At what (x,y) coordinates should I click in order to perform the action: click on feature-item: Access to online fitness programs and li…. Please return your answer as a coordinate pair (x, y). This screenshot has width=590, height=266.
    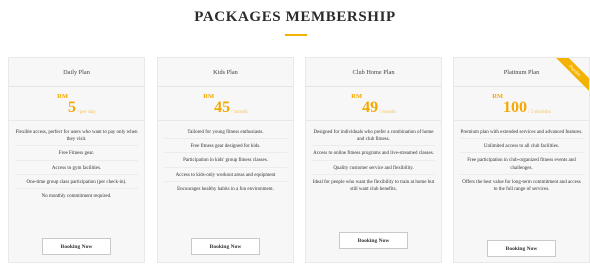
    Looking at the image, I should click on (373, 154).